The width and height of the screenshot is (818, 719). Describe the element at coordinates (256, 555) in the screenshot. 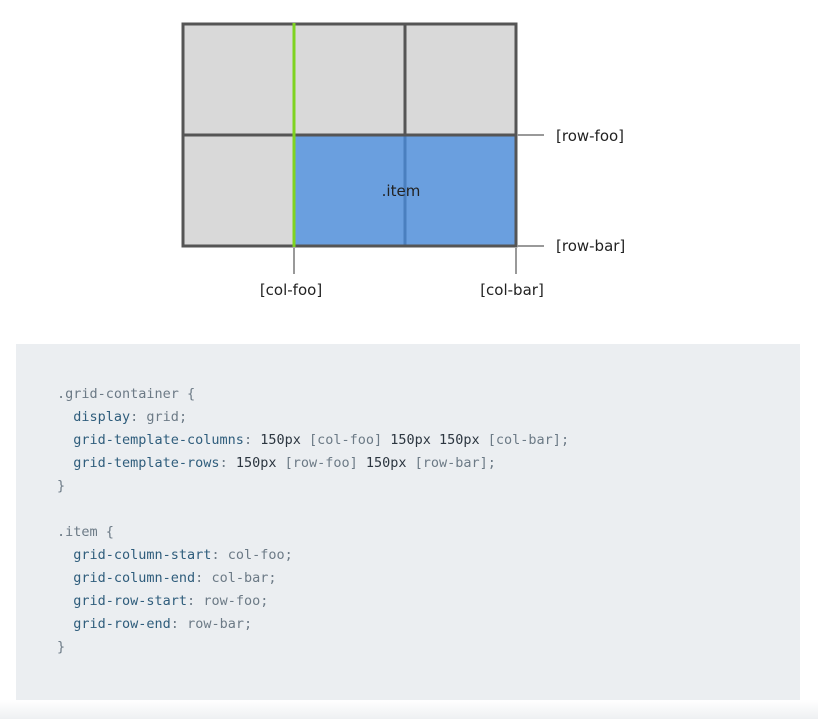

I see `code-token-val: col-foo` at that location.